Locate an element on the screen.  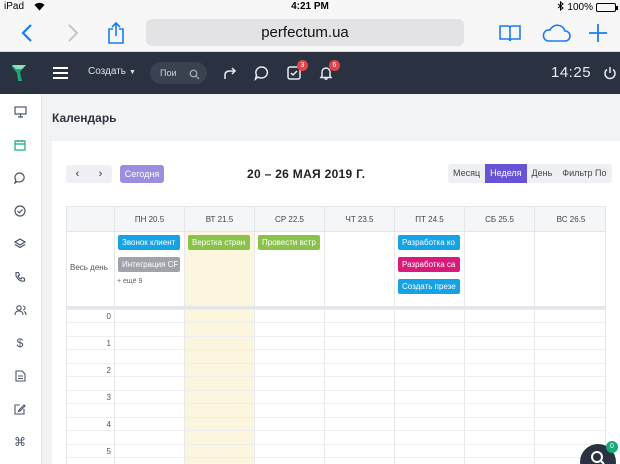
sidebar-item-finance: $ is located at coordinates (20, 343).